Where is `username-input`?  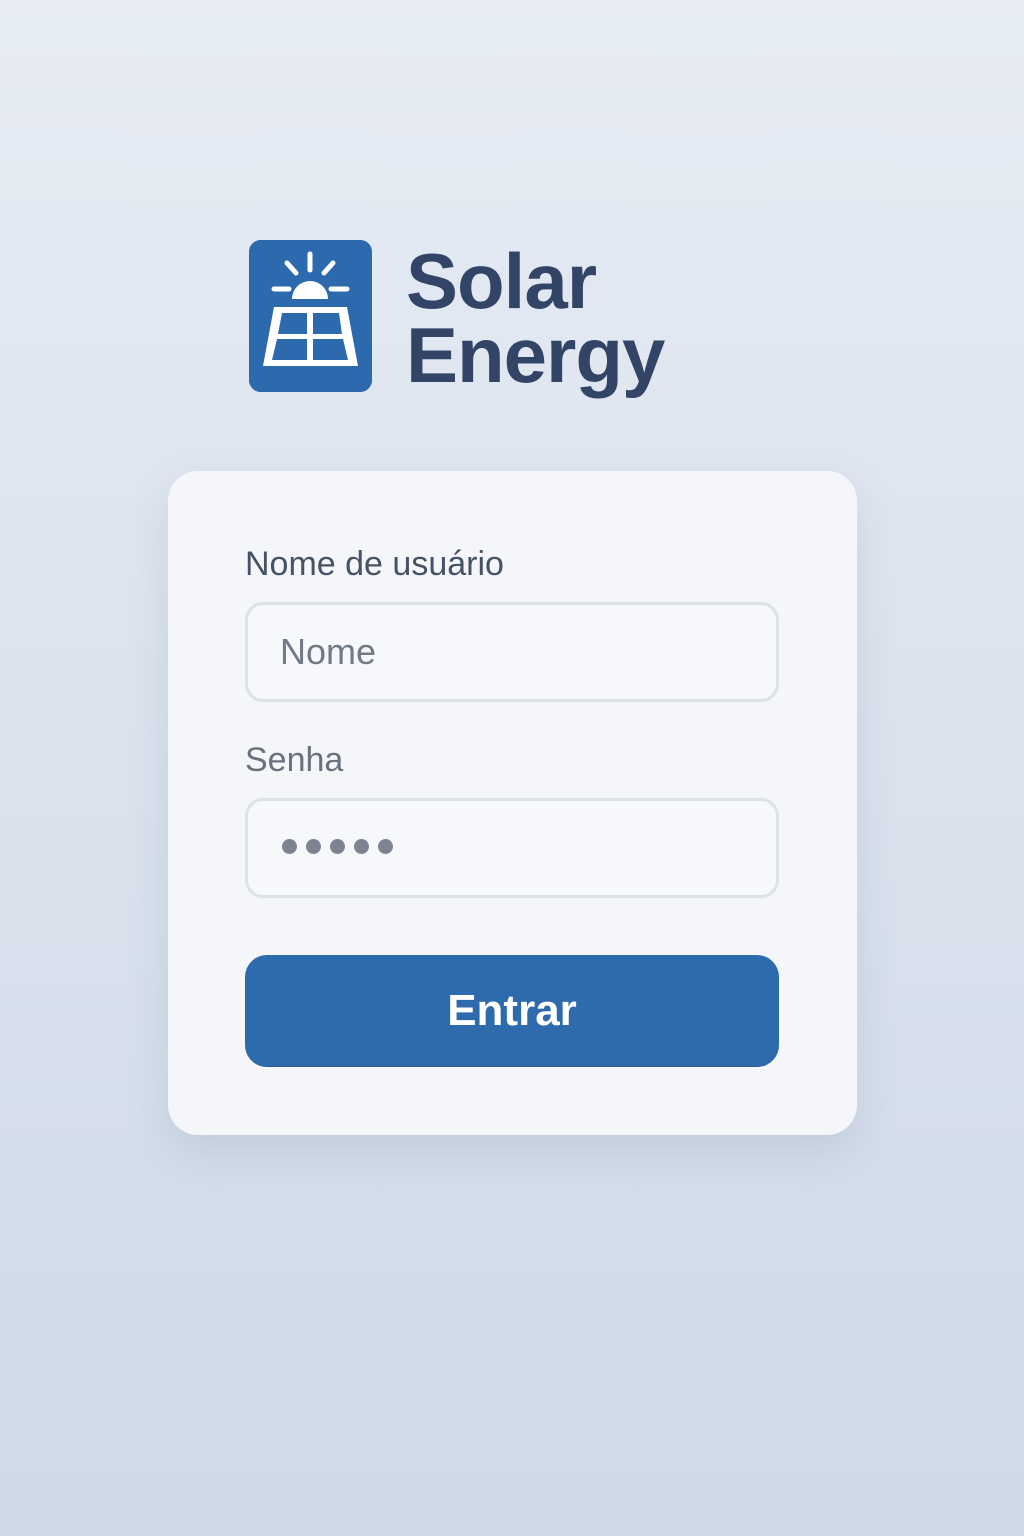
username-input is located at coordinates (512, 652).